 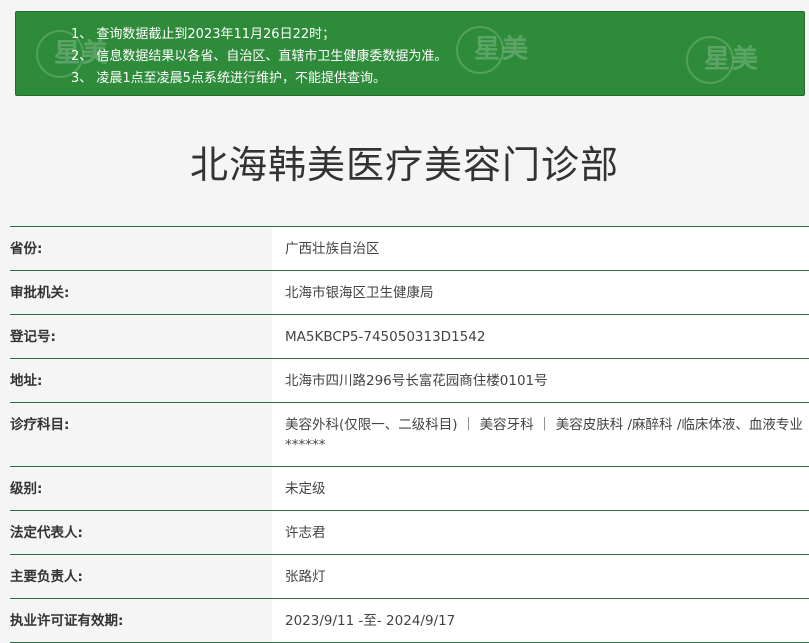 What do you see at coordinates (141, 336) in the screenshot?
I see `row-label: 登记号:` at bounding box center [141, 336].